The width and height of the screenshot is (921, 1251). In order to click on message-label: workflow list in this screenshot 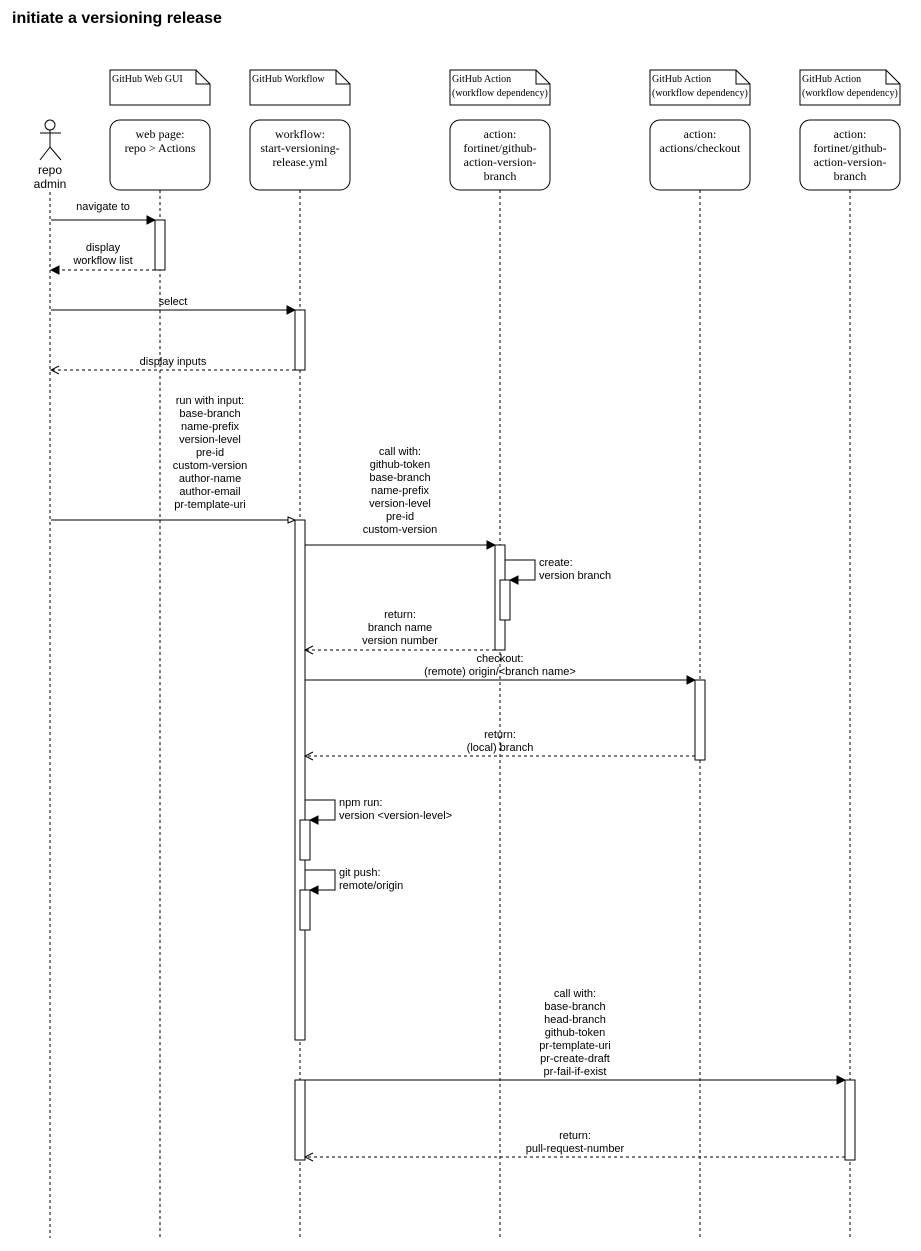, I will do `click(102, 261)`.